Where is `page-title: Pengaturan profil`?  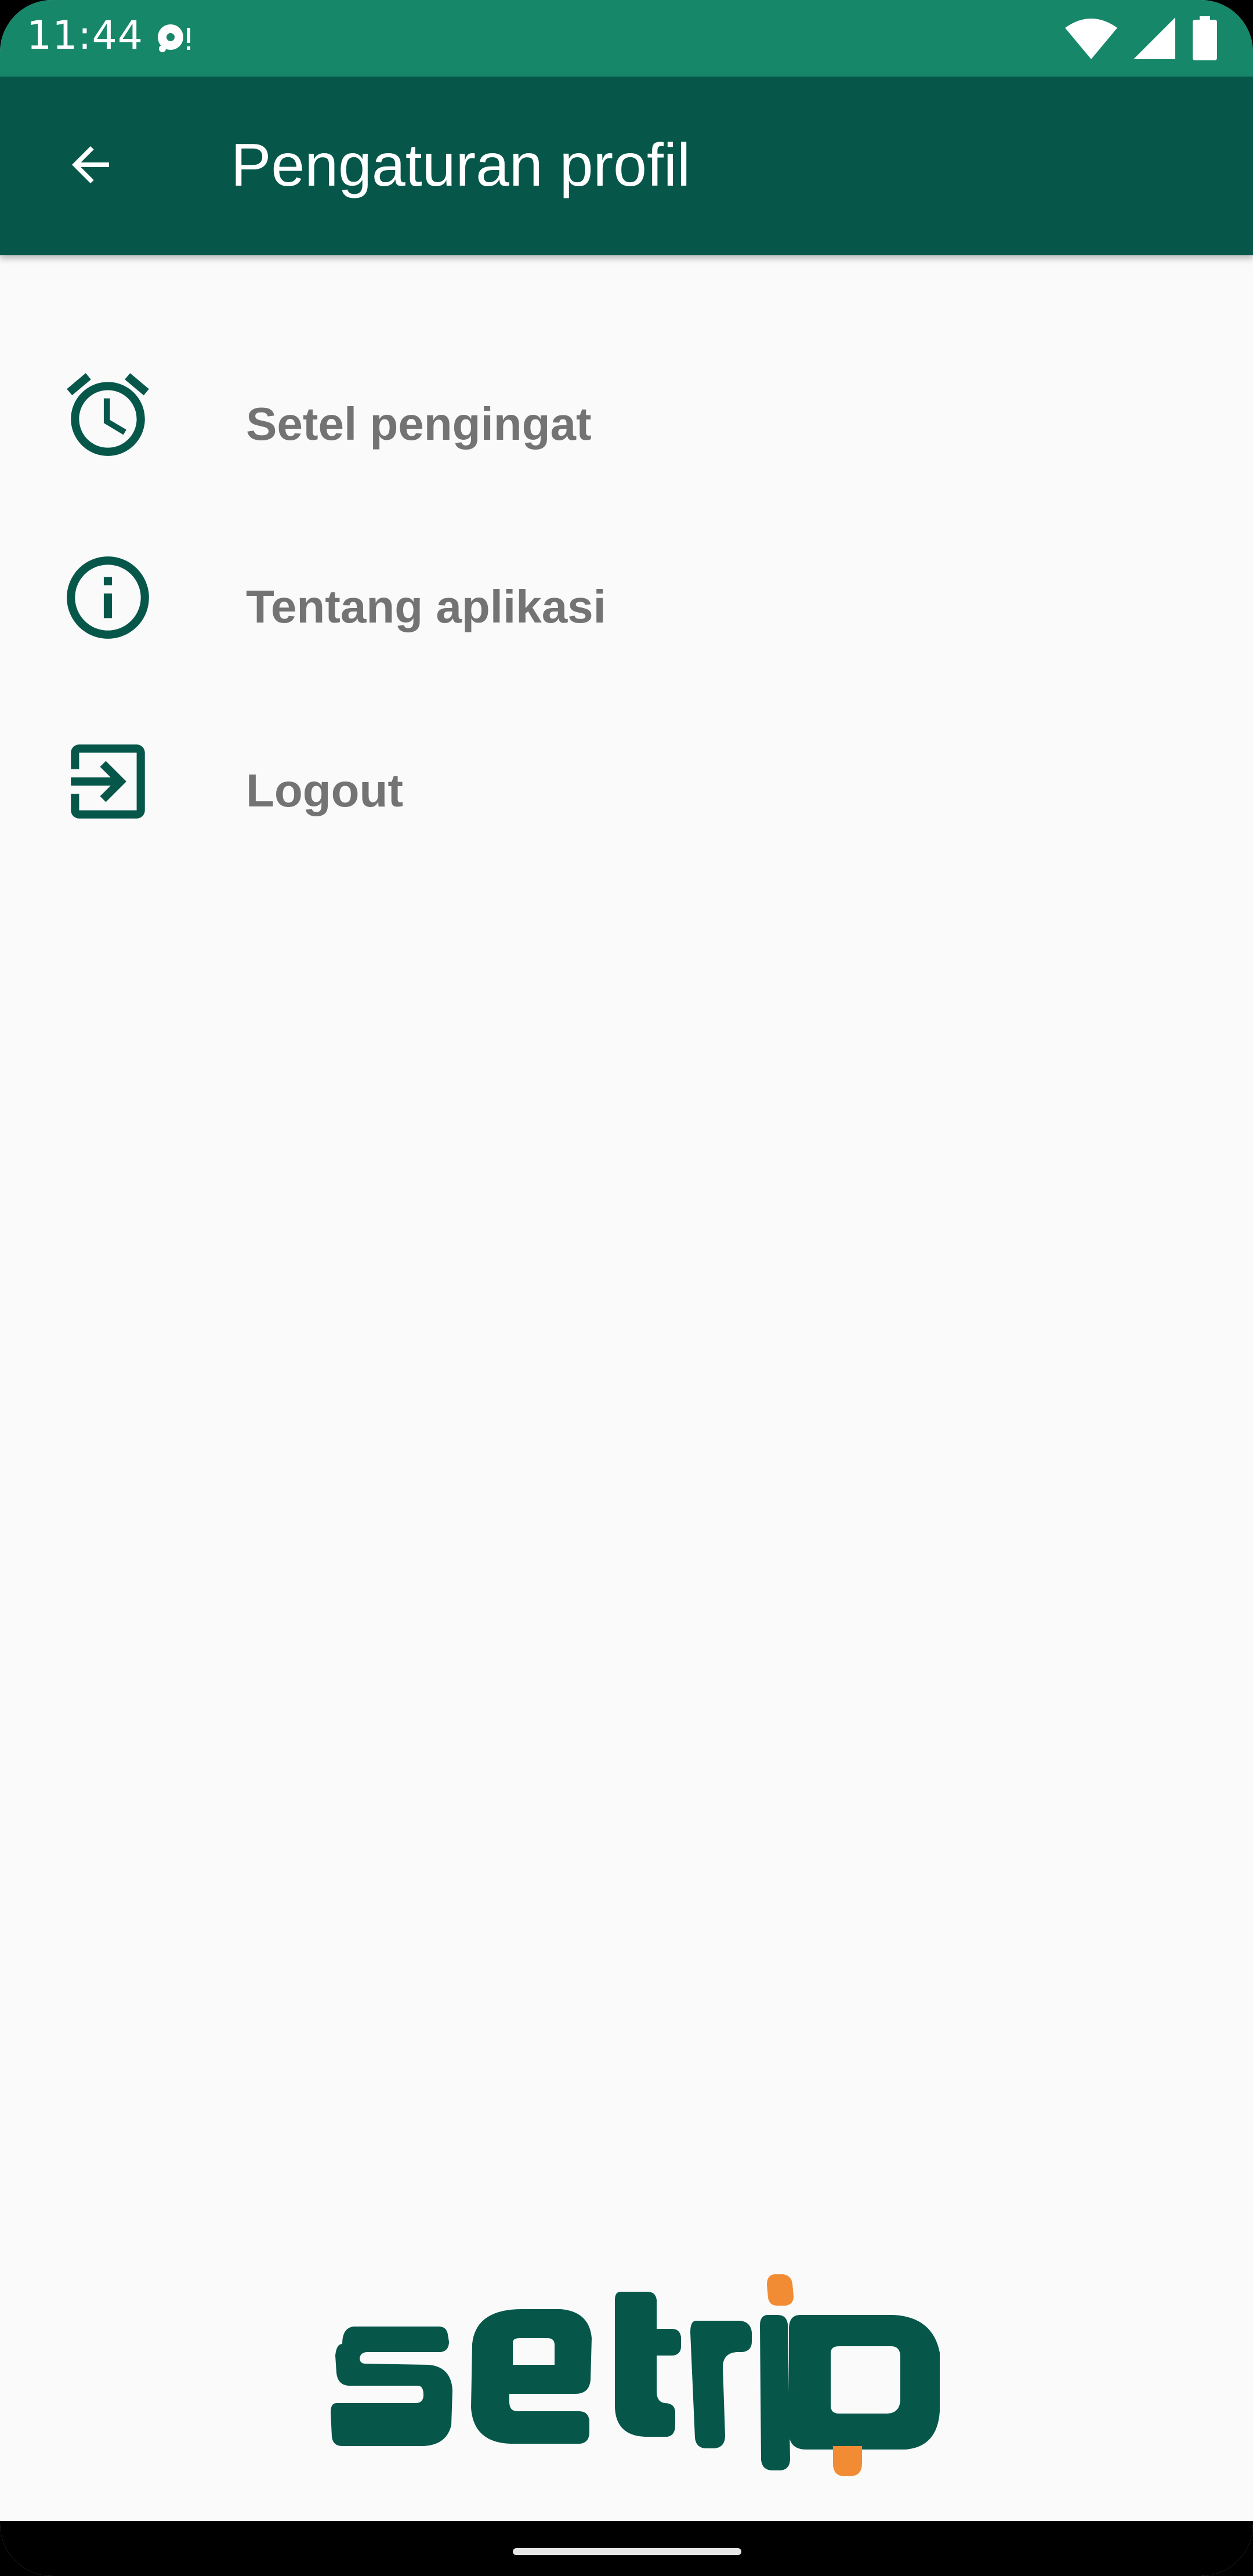 page-title: Pengaturan profil is located at coordinates (461, 165).